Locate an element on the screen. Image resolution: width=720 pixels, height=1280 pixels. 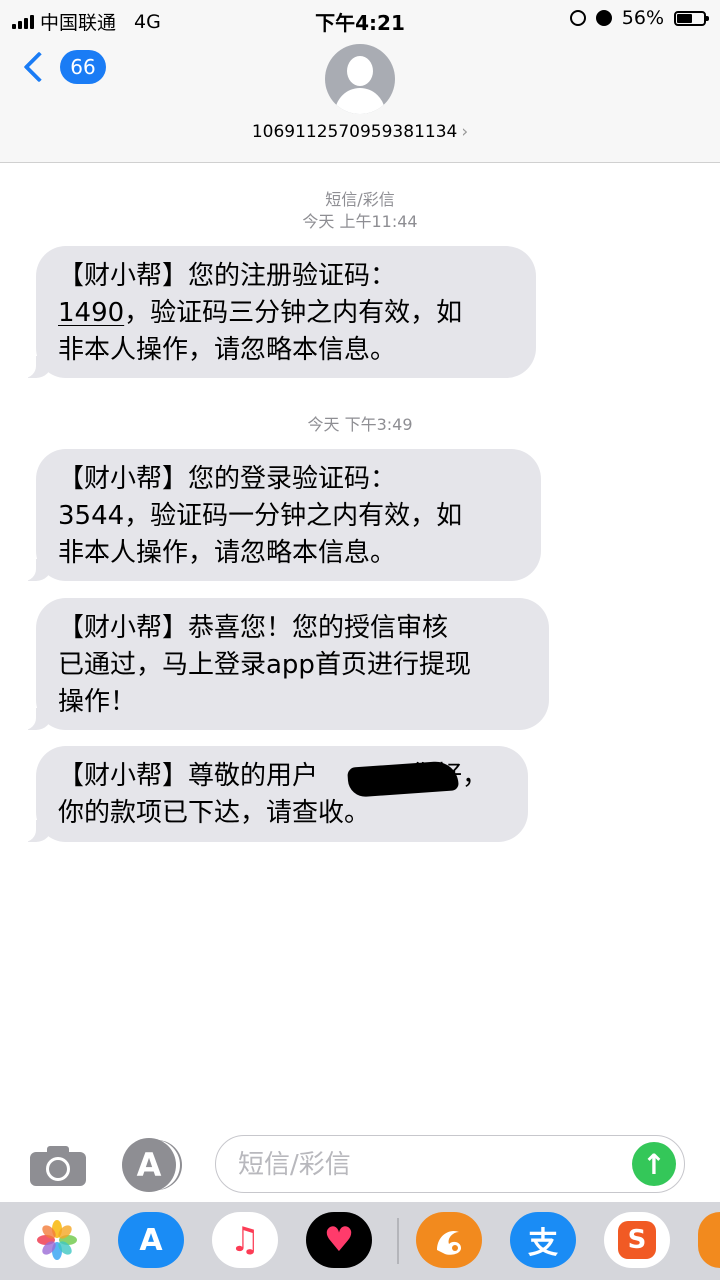
status-right: 56% is located at coordinates (639, 18).